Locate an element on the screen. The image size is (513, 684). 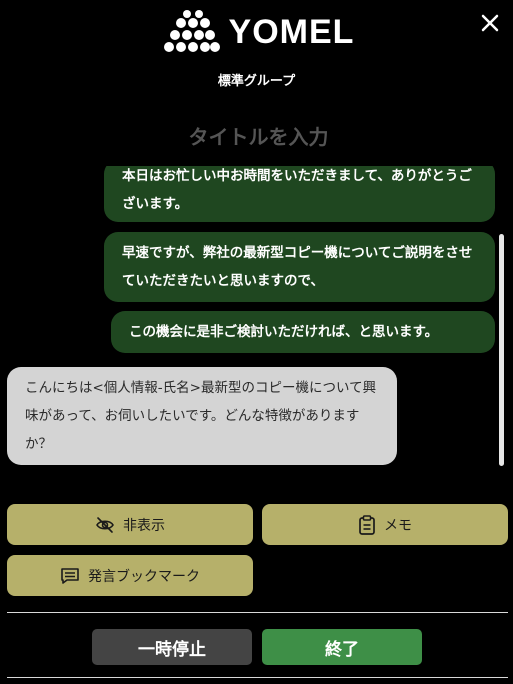
message-bubble-self: この機会に是非ご検討いただければ、と思います。 is located at coordinates (303, 332).